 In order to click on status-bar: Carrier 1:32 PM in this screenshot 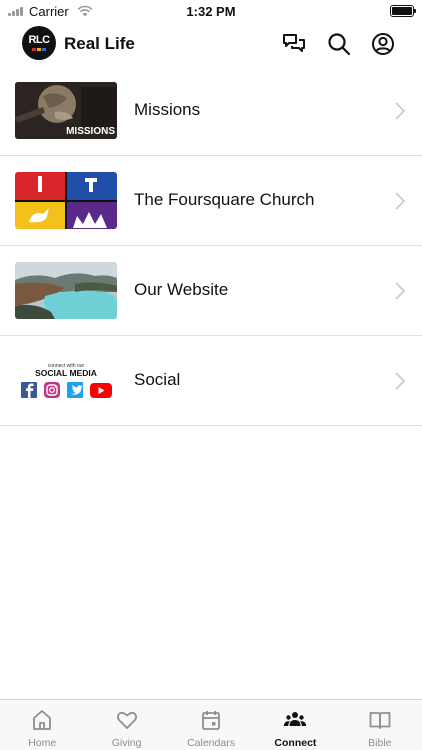, I will do `click(211, 11)`.